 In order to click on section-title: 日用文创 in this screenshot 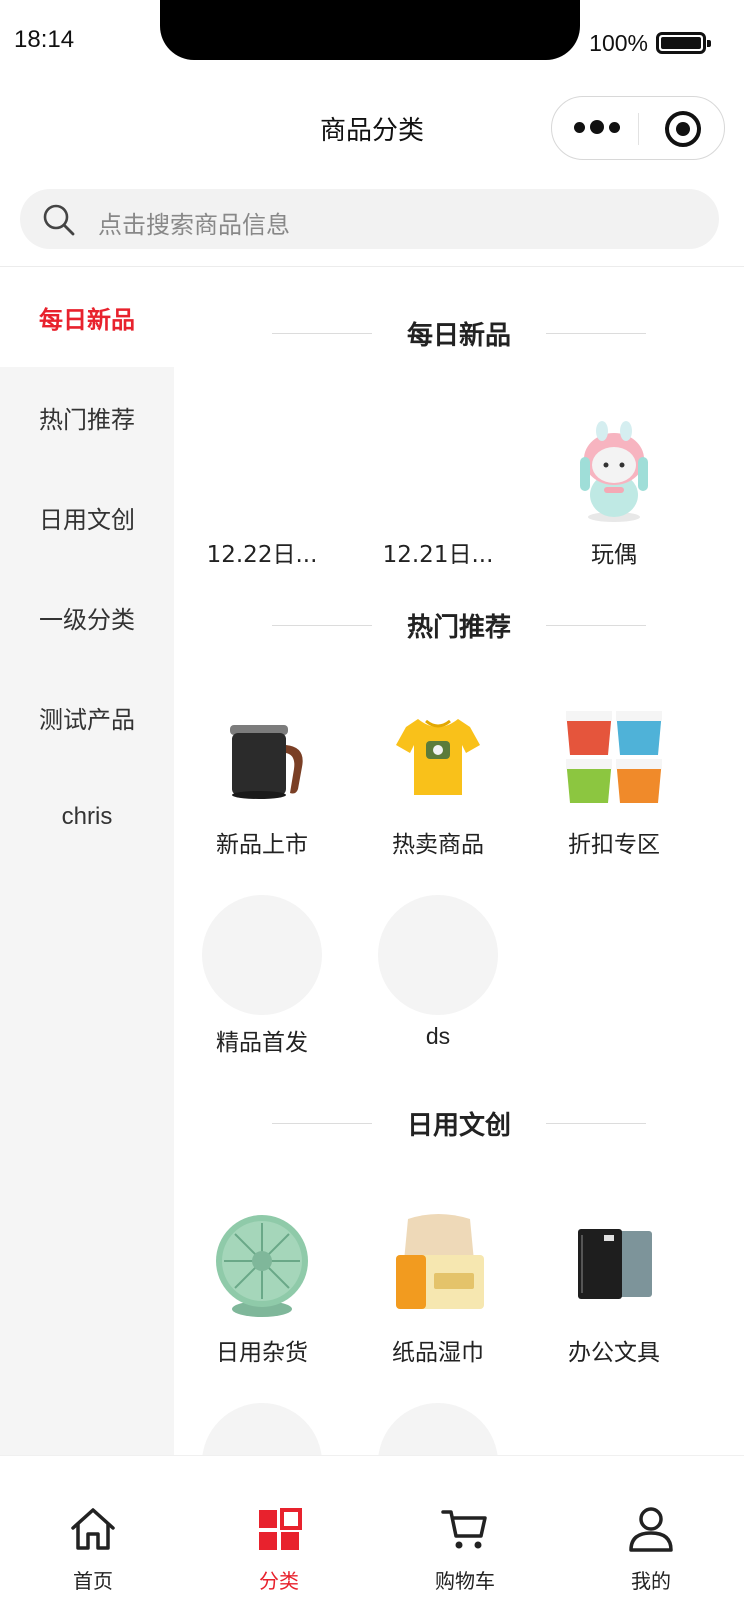, I will do `click(458, 1126)`.